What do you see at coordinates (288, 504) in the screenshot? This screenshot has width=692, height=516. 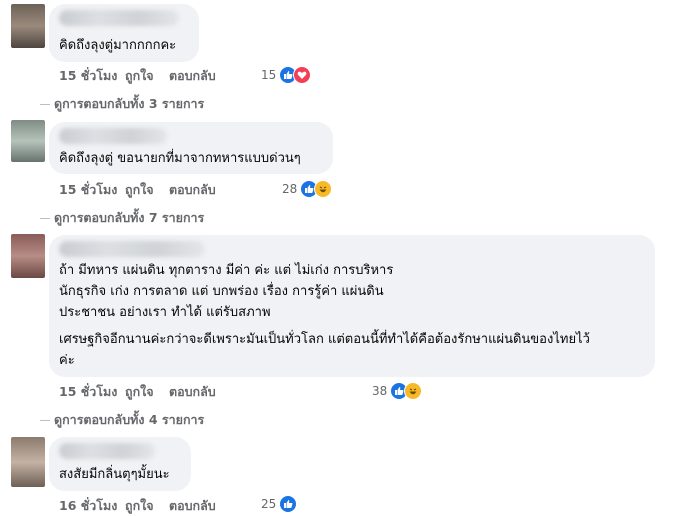 I see `like-icon` at bounding box center [288, 504].